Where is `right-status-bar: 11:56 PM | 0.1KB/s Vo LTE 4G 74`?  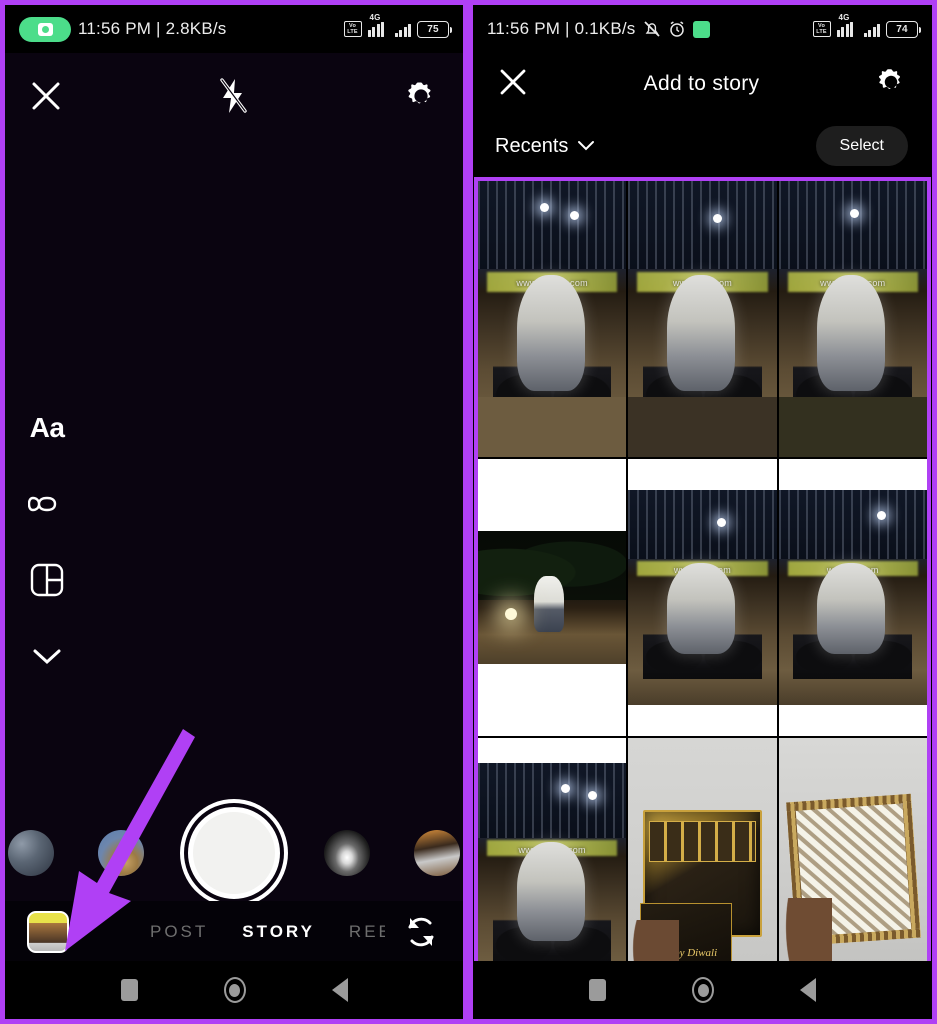
right-status-bar: 11:56 PM | 0.1KB/s Vo LTE 4G 74 is located at coordinates (702, 29).